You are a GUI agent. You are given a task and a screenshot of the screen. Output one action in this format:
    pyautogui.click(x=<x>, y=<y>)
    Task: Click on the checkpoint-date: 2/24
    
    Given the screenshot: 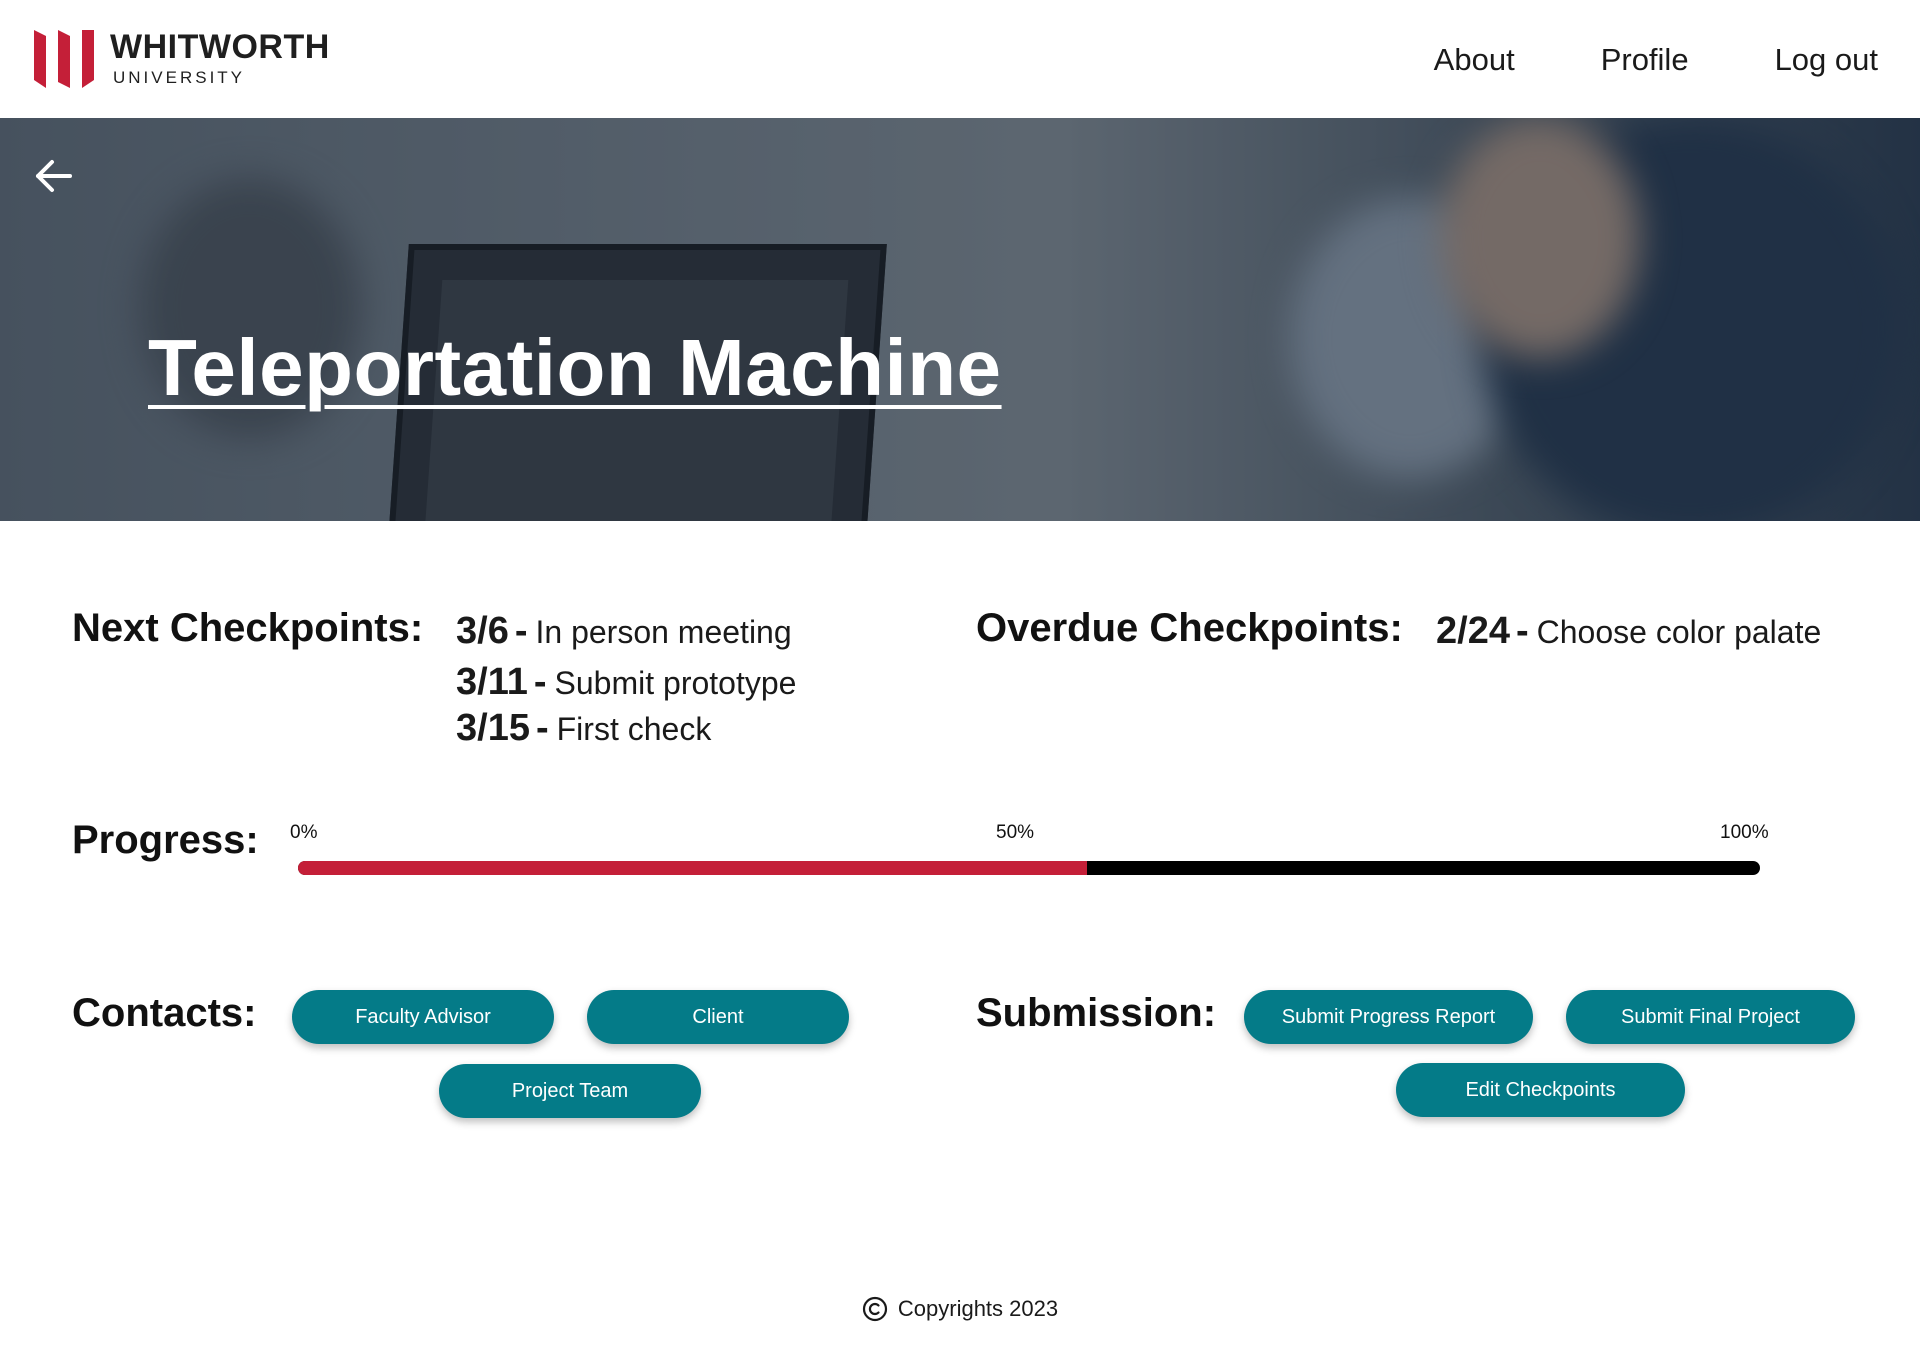 What is the action you would take?
    pyautogui.click(x=1473, y=631)
    